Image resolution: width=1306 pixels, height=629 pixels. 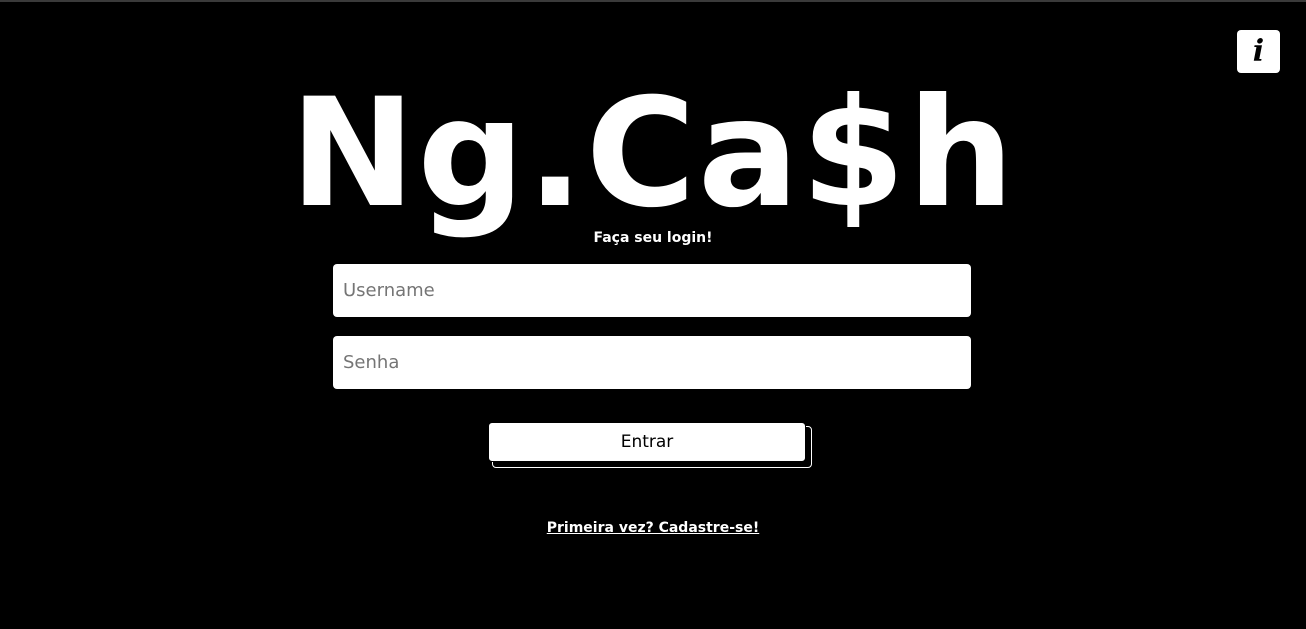 What do you see at coordinates (1258, 51) in the screenshot?
I see `info-icon: i` at bounding box center [1258, 51].